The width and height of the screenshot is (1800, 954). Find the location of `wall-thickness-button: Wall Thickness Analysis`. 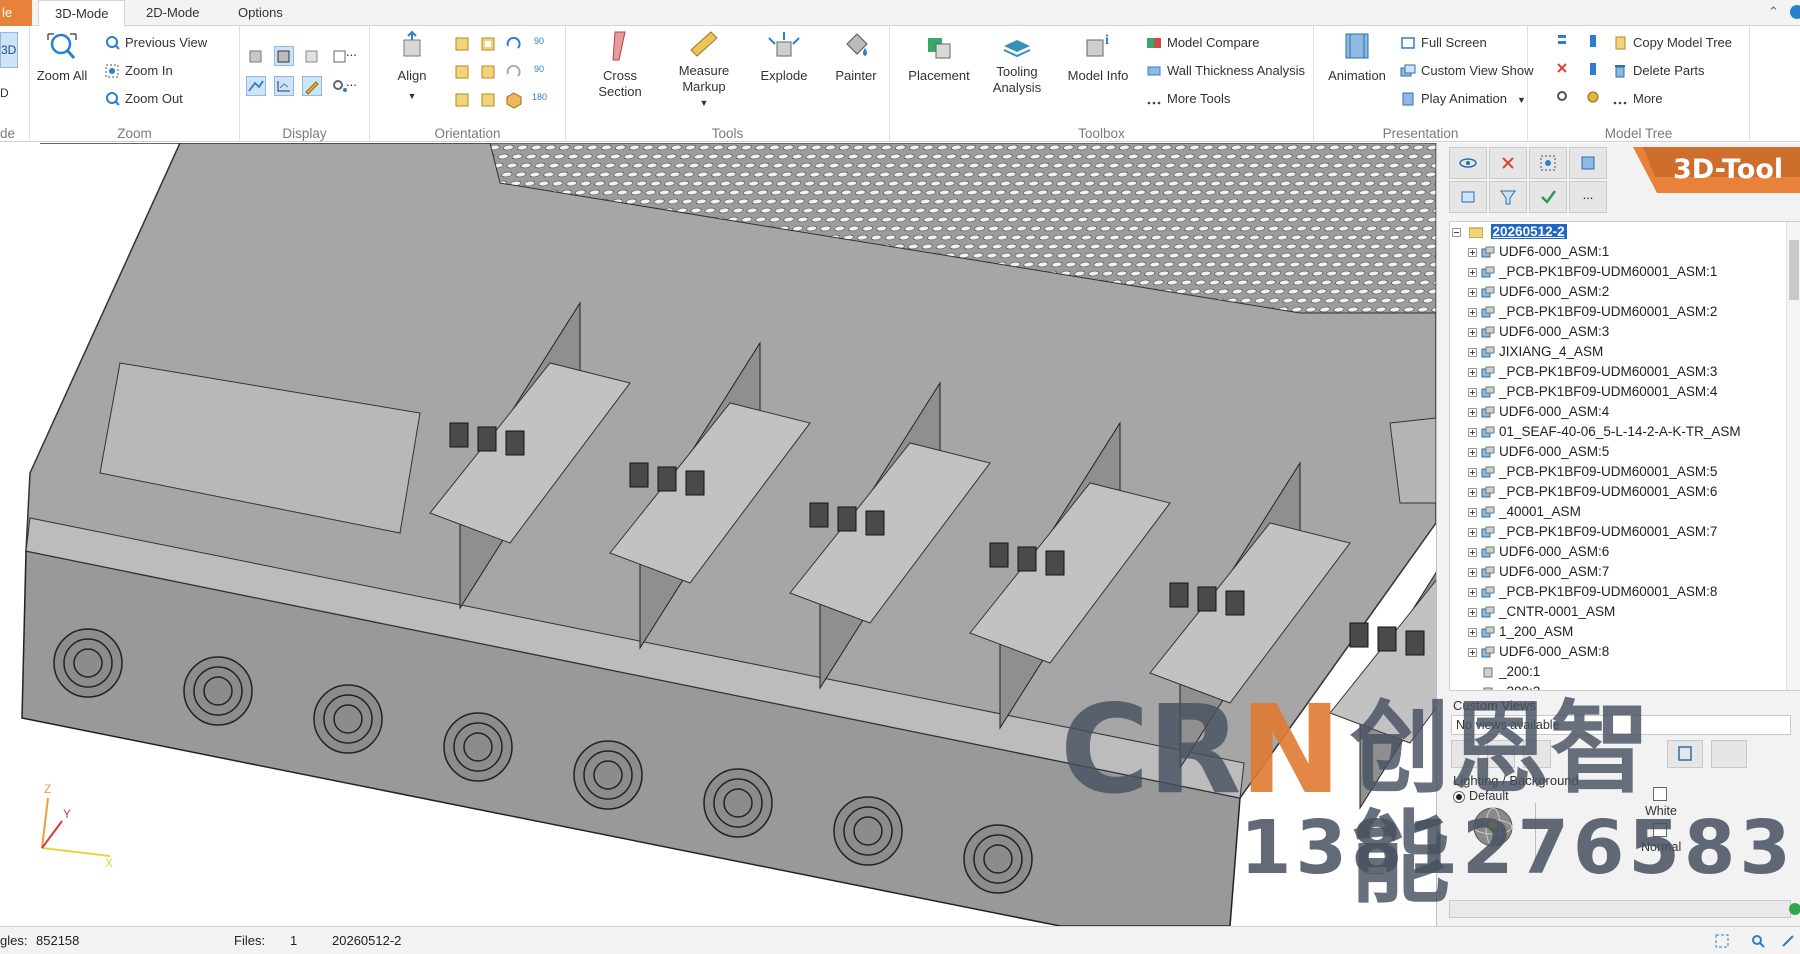

wall-thickness-button: Wall Thickness Analysis is located at coordinates (1225, 71).